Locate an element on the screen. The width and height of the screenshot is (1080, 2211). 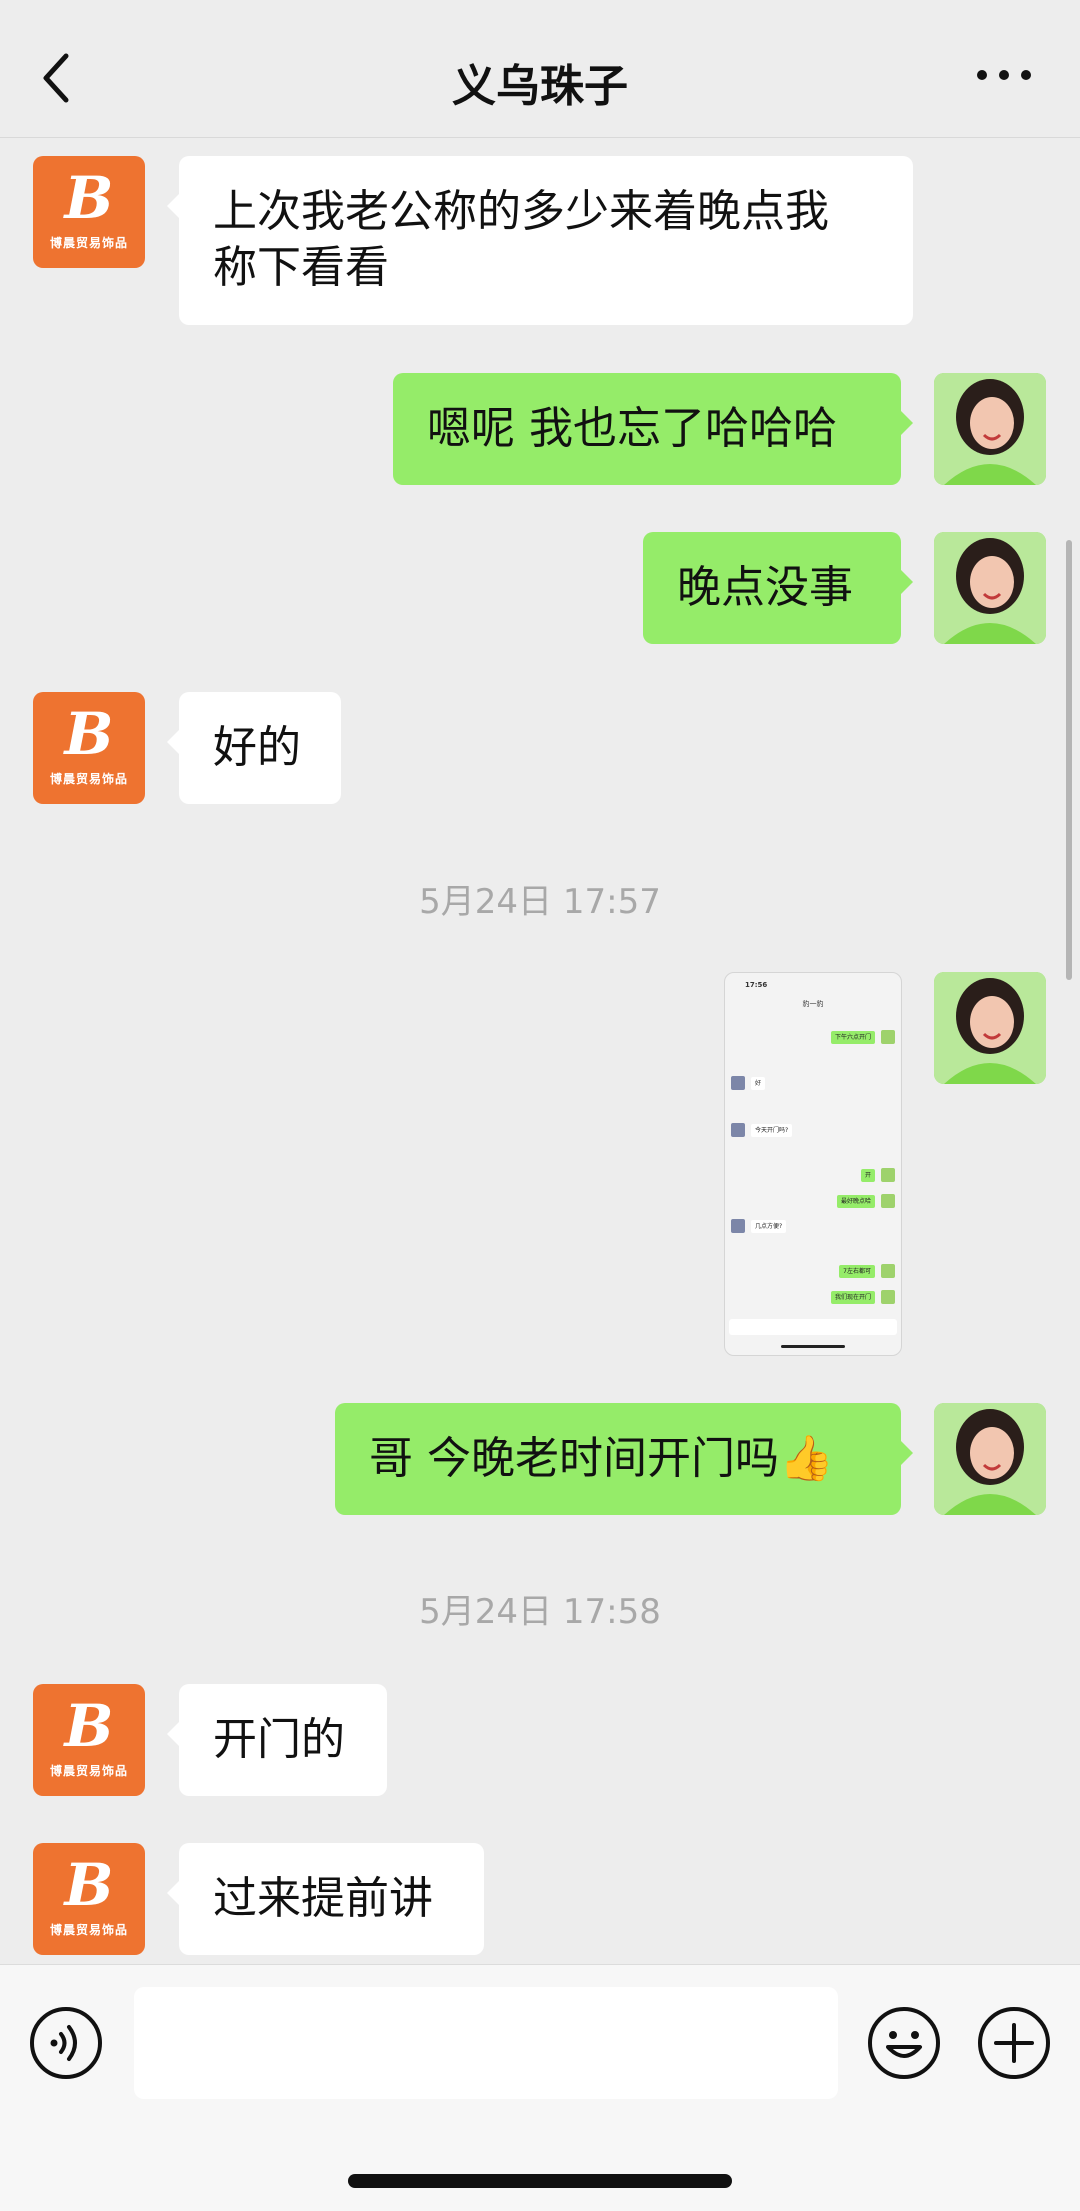
ellipsis-icon is located at coordinates (1004, 75).